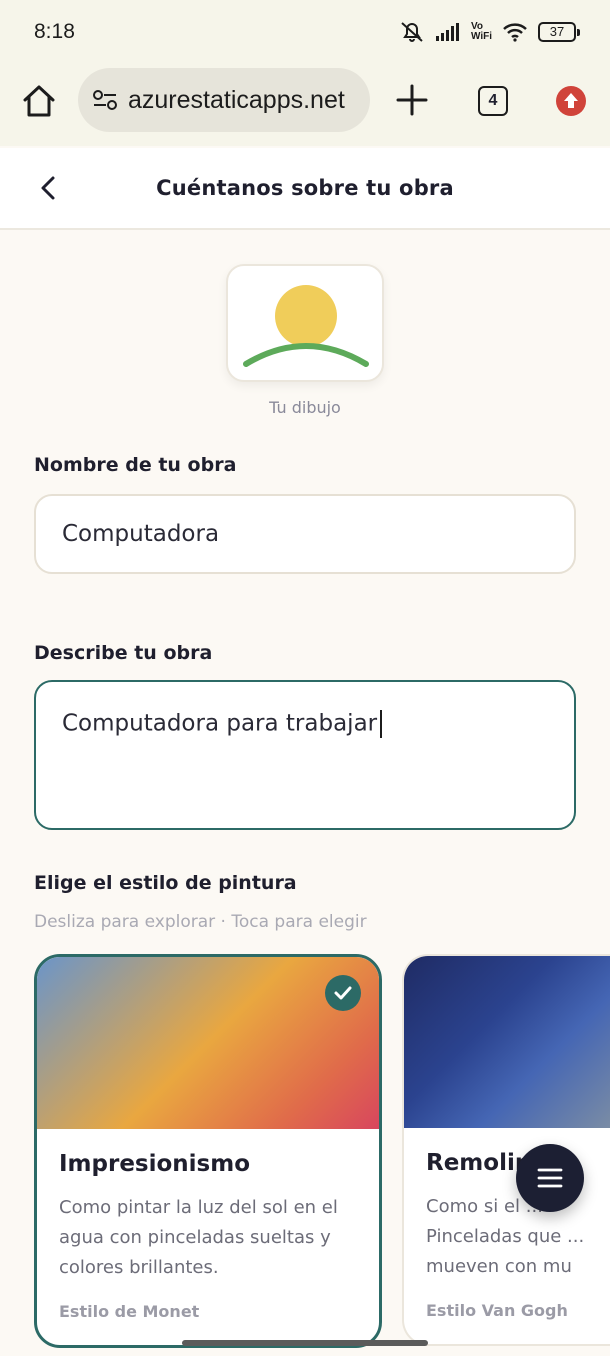  Describe the element at coordinates (493, 101) in the screenshot. I see `tab-switcher-button: 4` at that location.